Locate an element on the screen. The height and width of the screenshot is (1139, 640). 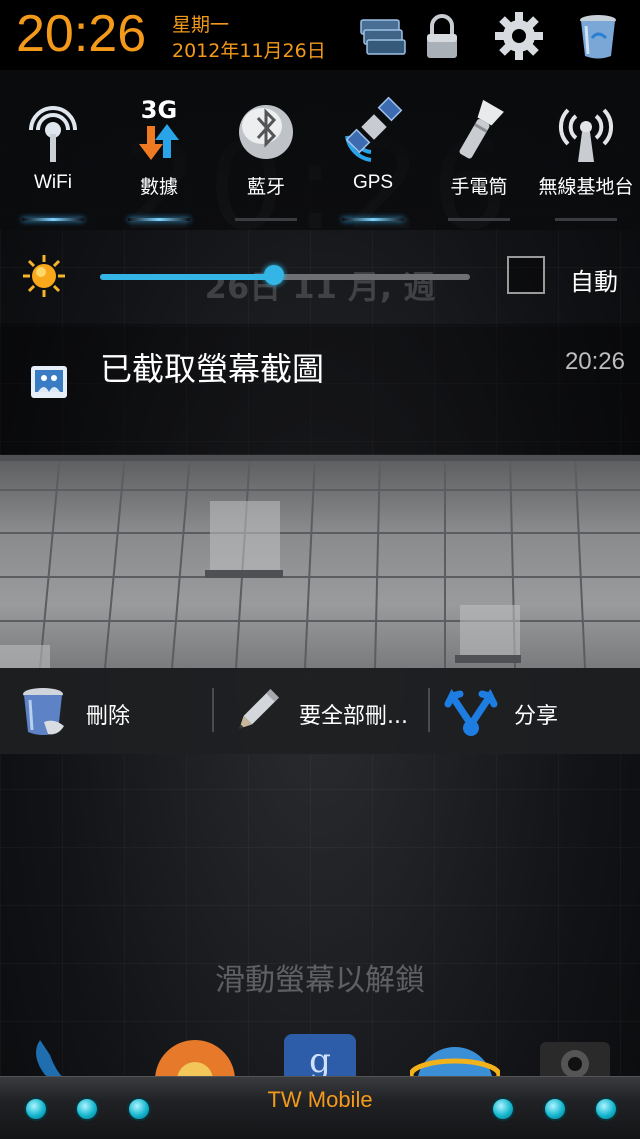
notification-title: 已截取螢幕截圖 is located at coordinates (212, 369).